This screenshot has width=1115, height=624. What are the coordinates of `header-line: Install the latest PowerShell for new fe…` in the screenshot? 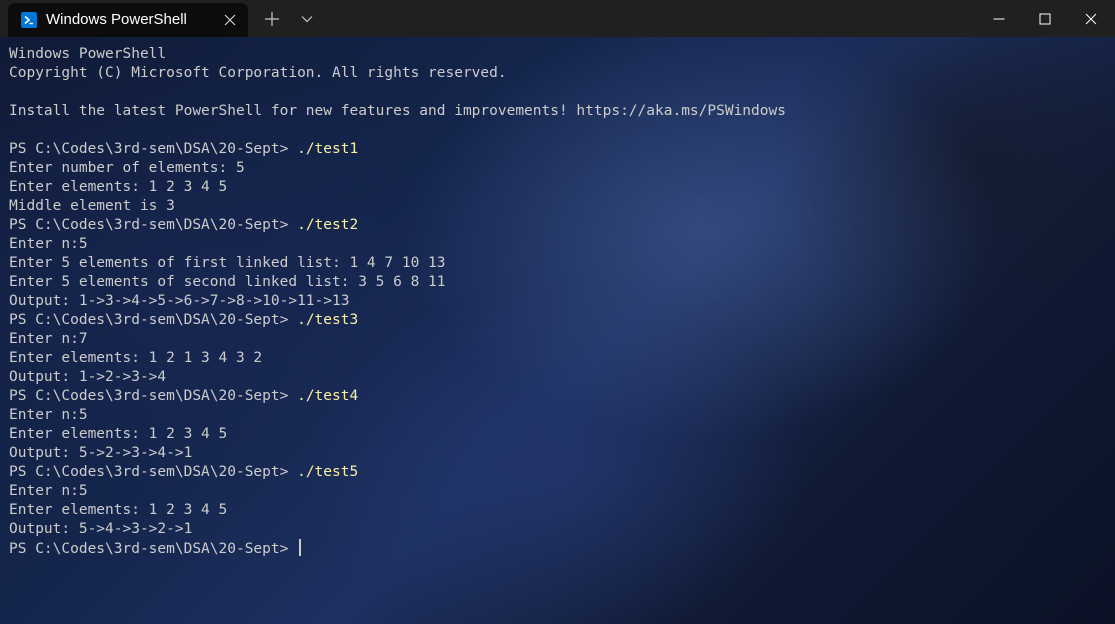 It's located at (397, 111).